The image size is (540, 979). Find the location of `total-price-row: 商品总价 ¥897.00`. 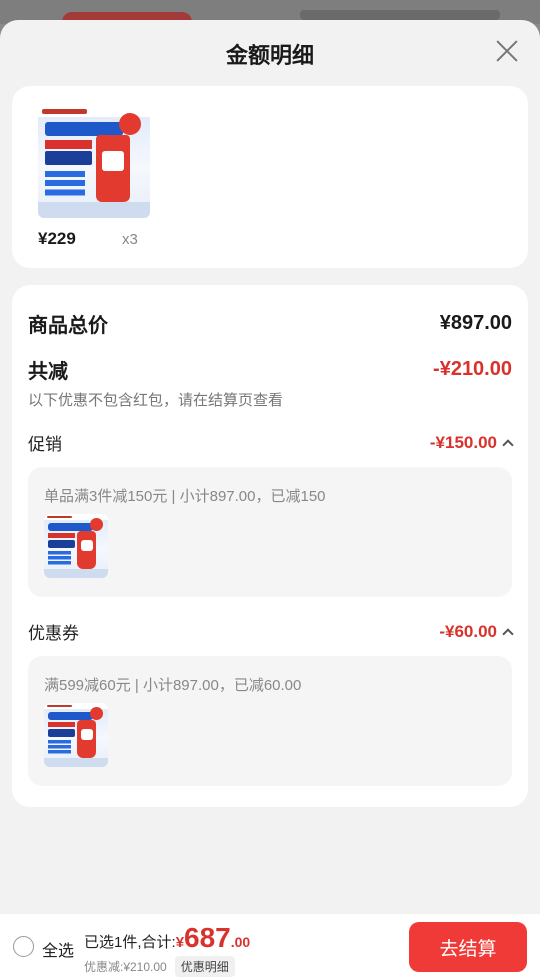

total-price-row: 商品总价 ¥897.00 is located at coordinates (270, 323).